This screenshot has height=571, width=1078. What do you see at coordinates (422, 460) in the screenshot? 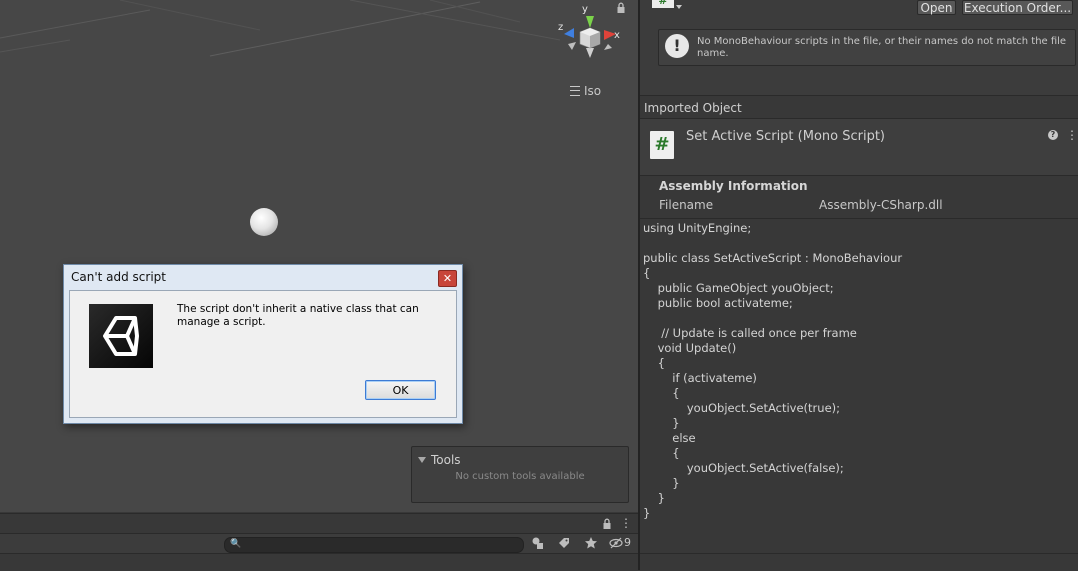
I see `triangle-down-icon` at bounding box center [422, 460].